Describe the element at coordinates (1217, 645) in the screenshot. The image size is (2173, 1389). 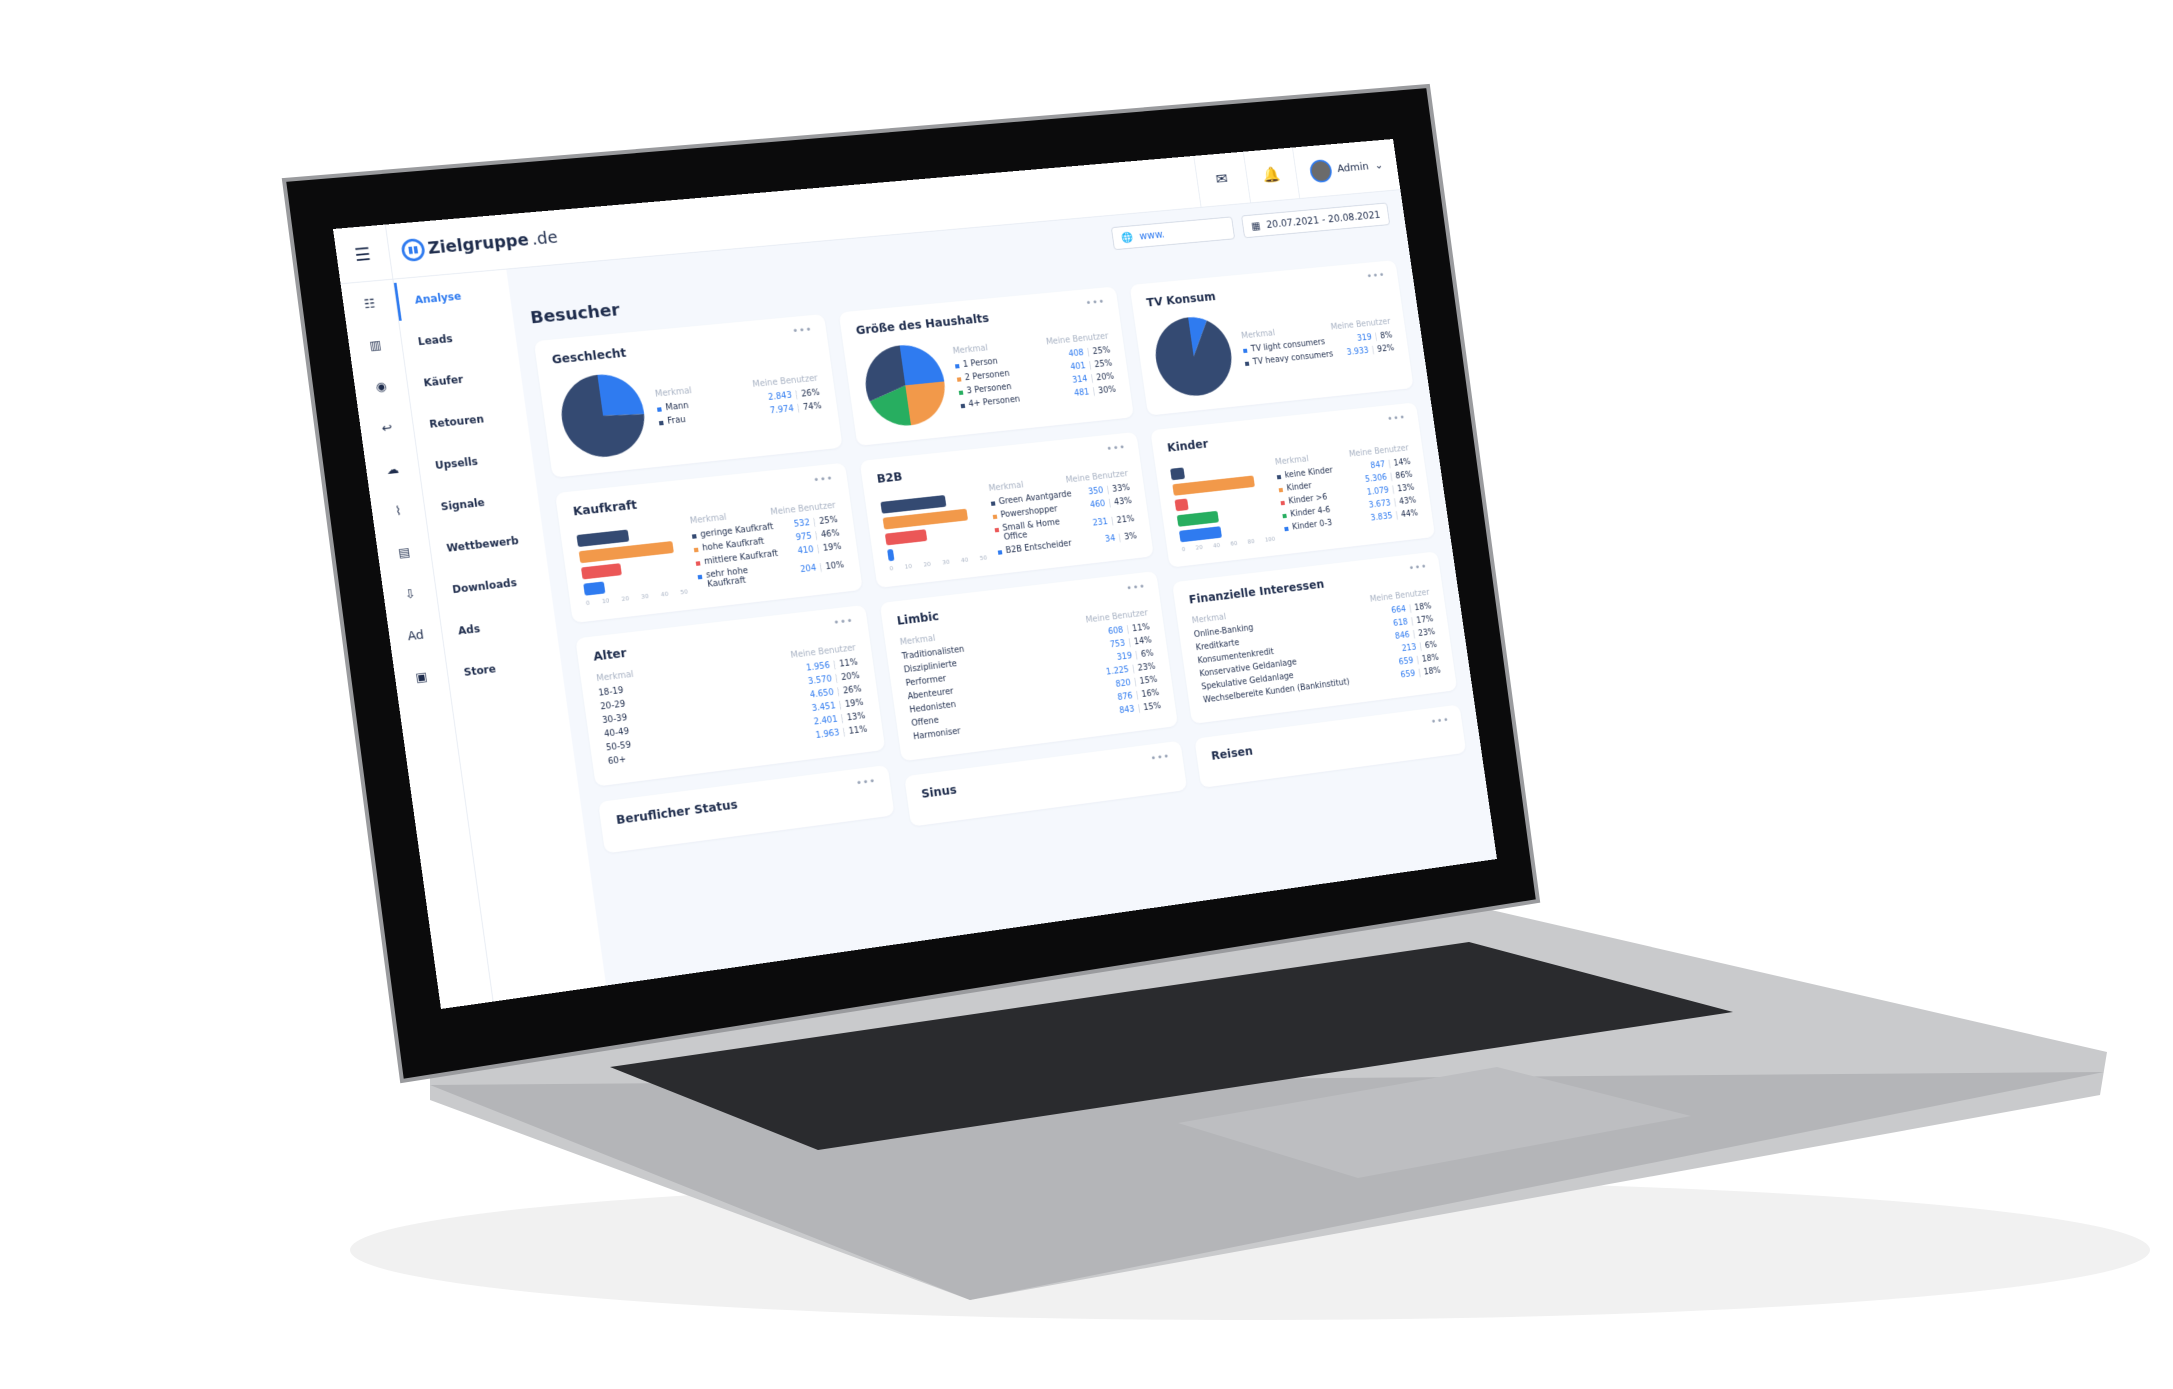
I see `row-label: Kreditkarte` at that location.